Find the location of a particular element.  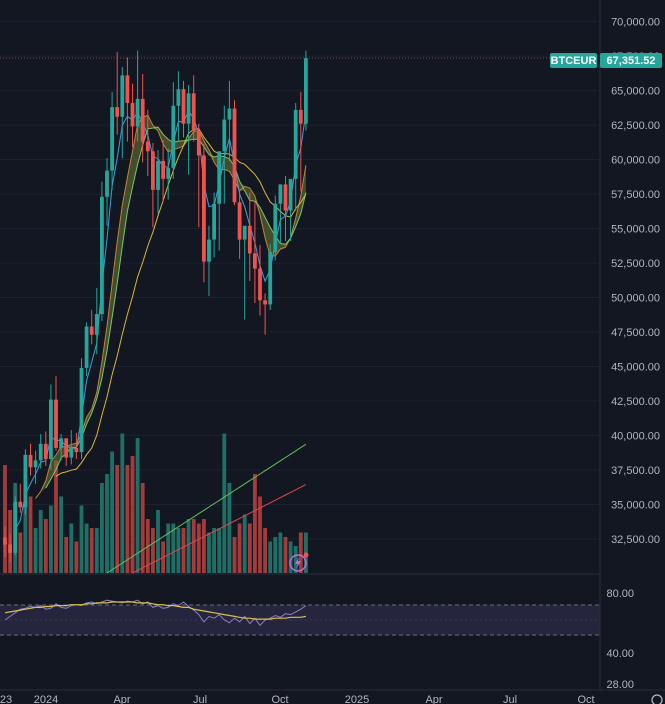

price-tick-label: 62,500.00 is located at coordinates (635, 126).